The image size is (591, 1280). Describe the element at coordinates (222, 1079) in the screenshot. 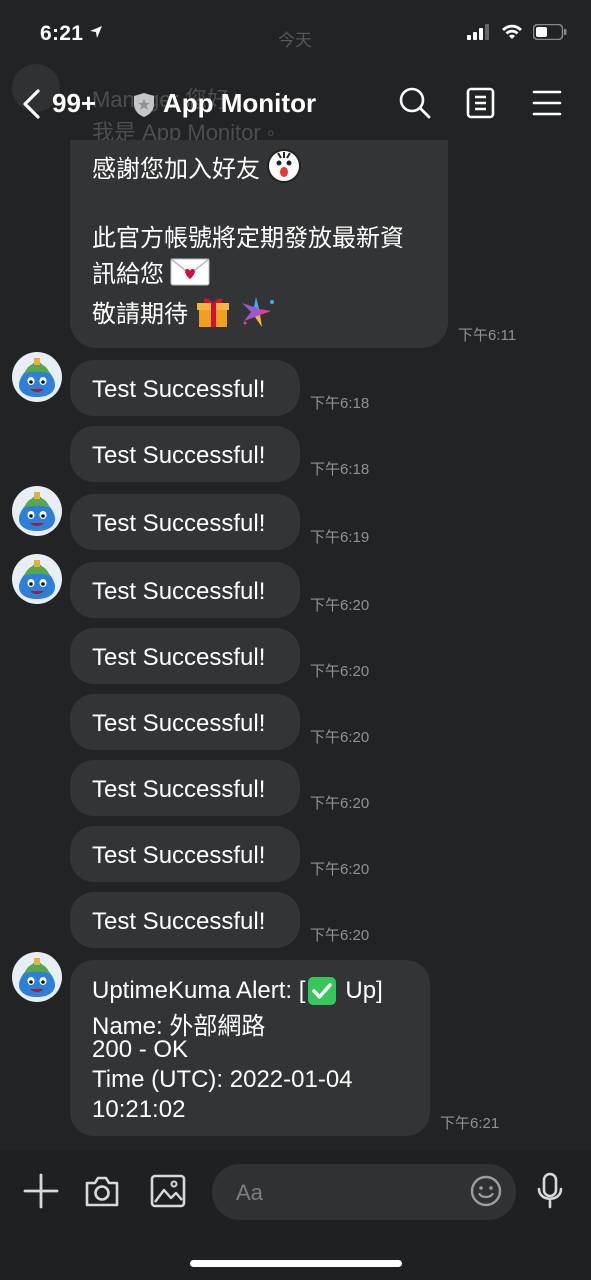

I see `alert-line-4: Time (UTC): 2022-01-04` at that location.